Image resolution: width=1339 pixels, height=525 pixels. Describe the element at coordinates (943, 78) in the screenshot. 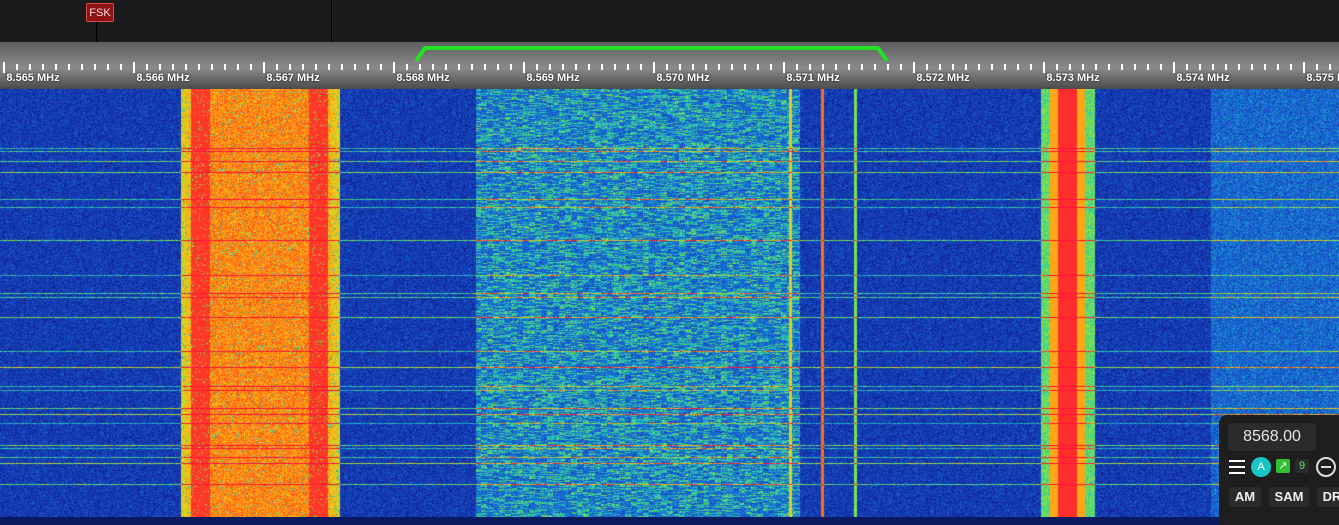

I see `frequency-label: 8.572 MHz` at that location.